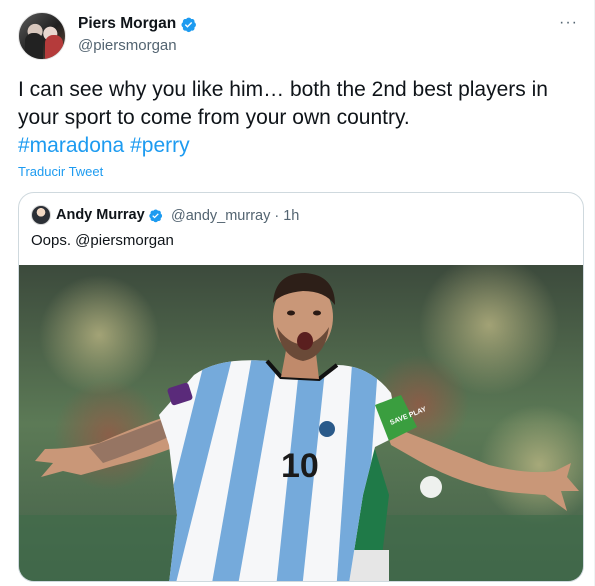 The width and height of the screenshot is (595, 586). What do you see at coordinates (102, 240) in the screenshot?
I see `quoted-tweet-text: Oops. @piersmorgan` at bounding box center [102, 240].